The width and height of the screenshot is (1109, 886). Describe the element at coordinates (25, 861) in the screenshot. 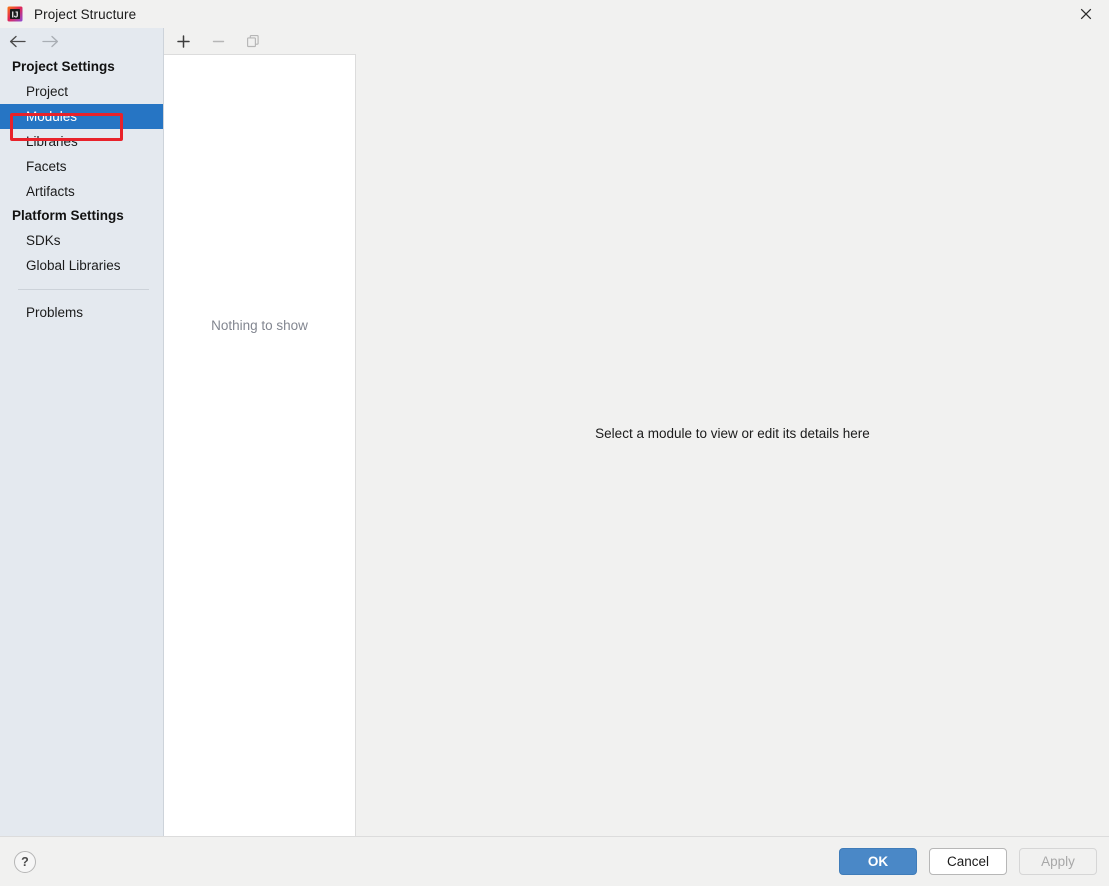

I see `help-button: ?` at that location.